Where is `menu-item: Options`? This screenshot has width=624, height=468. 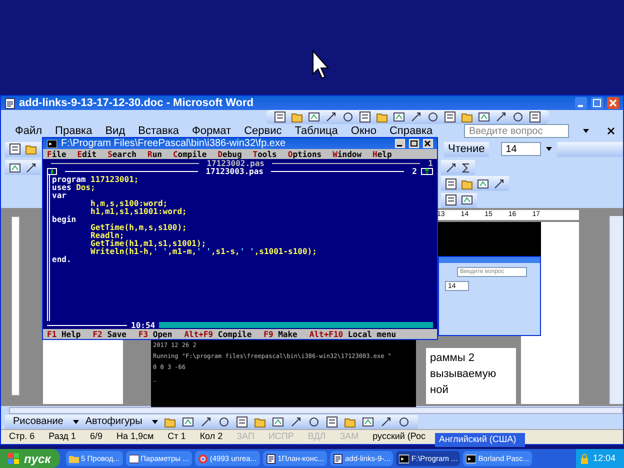 menu-item: Options is located at coordinates (305, 154).